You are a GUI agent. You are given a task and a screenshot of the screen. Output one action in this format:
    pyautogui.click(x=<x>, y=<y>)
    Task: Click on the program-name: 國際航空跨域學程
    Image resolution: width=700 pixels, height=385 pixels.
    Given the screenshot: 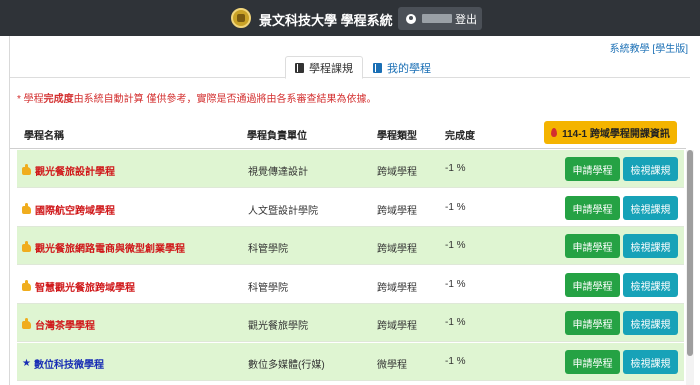 What is the action you would take?
    pyautogui.click(x=68, y=209)
    